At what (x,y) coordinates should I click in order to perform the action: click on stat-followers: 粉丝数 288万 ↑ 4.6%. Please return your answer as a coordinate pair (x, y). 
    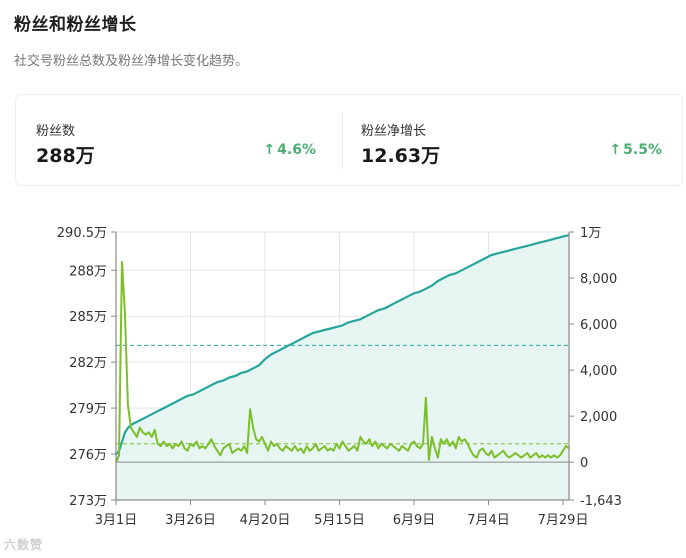
    Looking at the image, I should click on (179, 140).